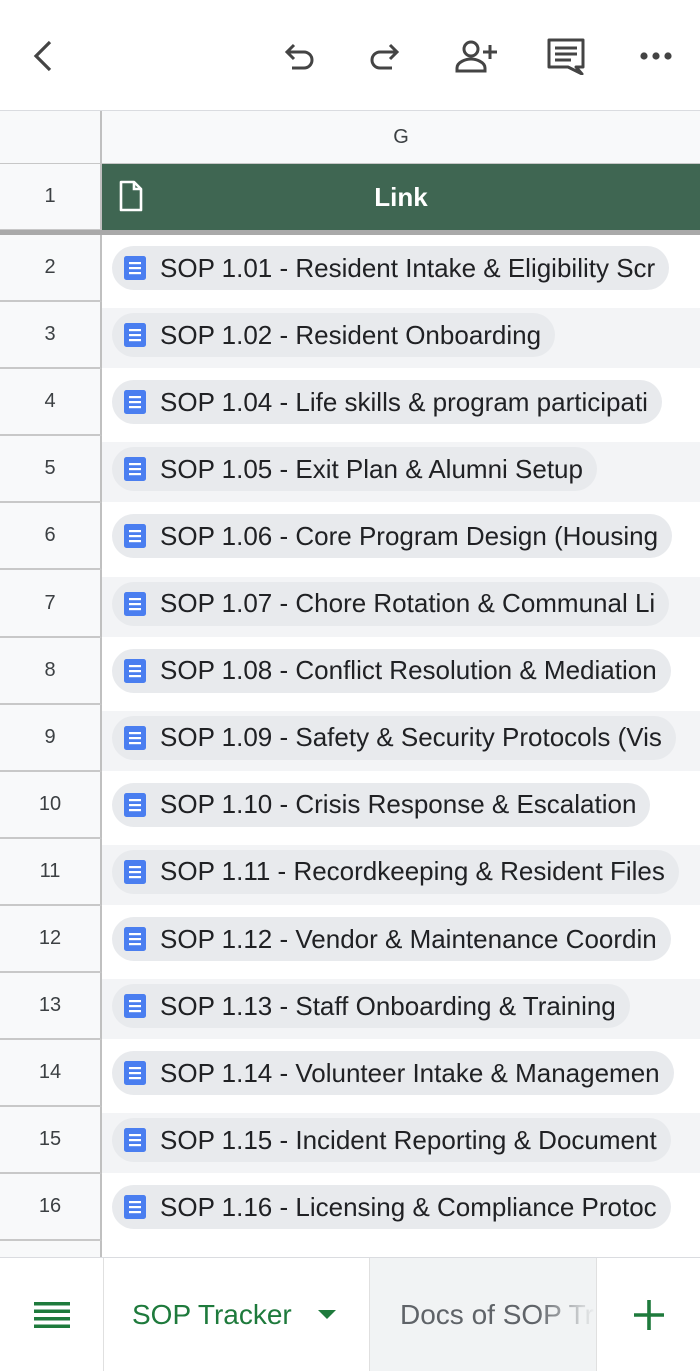 This screenshot has width=700, height=1371. I want to click on link-cell: SOP 1.07 - Chore Rotation & Communal Li, so click(401, 604).